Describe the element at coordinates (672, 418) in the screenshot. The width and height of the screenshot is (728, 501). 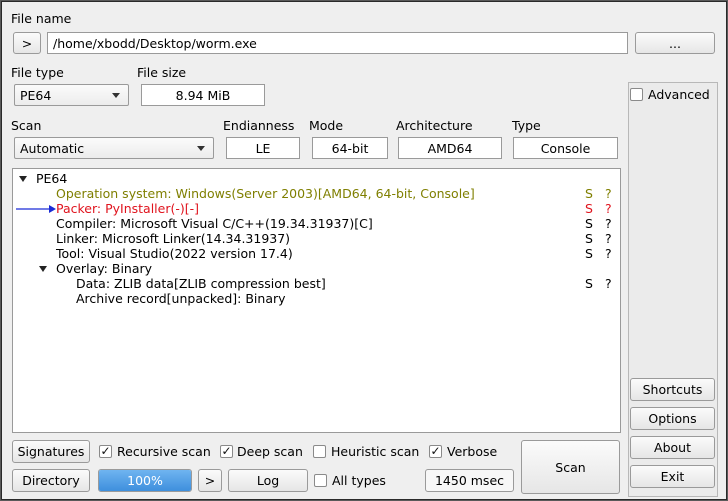
I see `options-button: Options` at that location.